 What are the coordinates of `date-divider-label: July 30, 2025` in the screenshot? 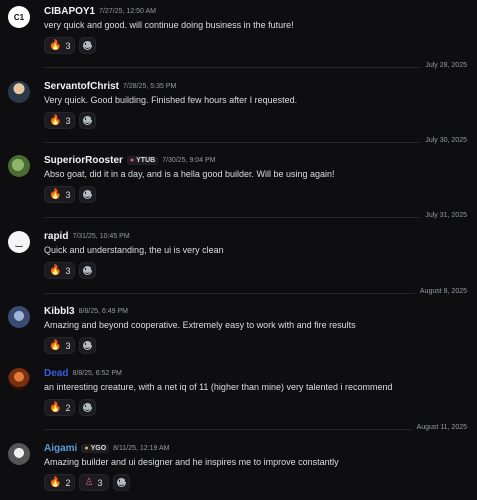 It's located at (443, 140).